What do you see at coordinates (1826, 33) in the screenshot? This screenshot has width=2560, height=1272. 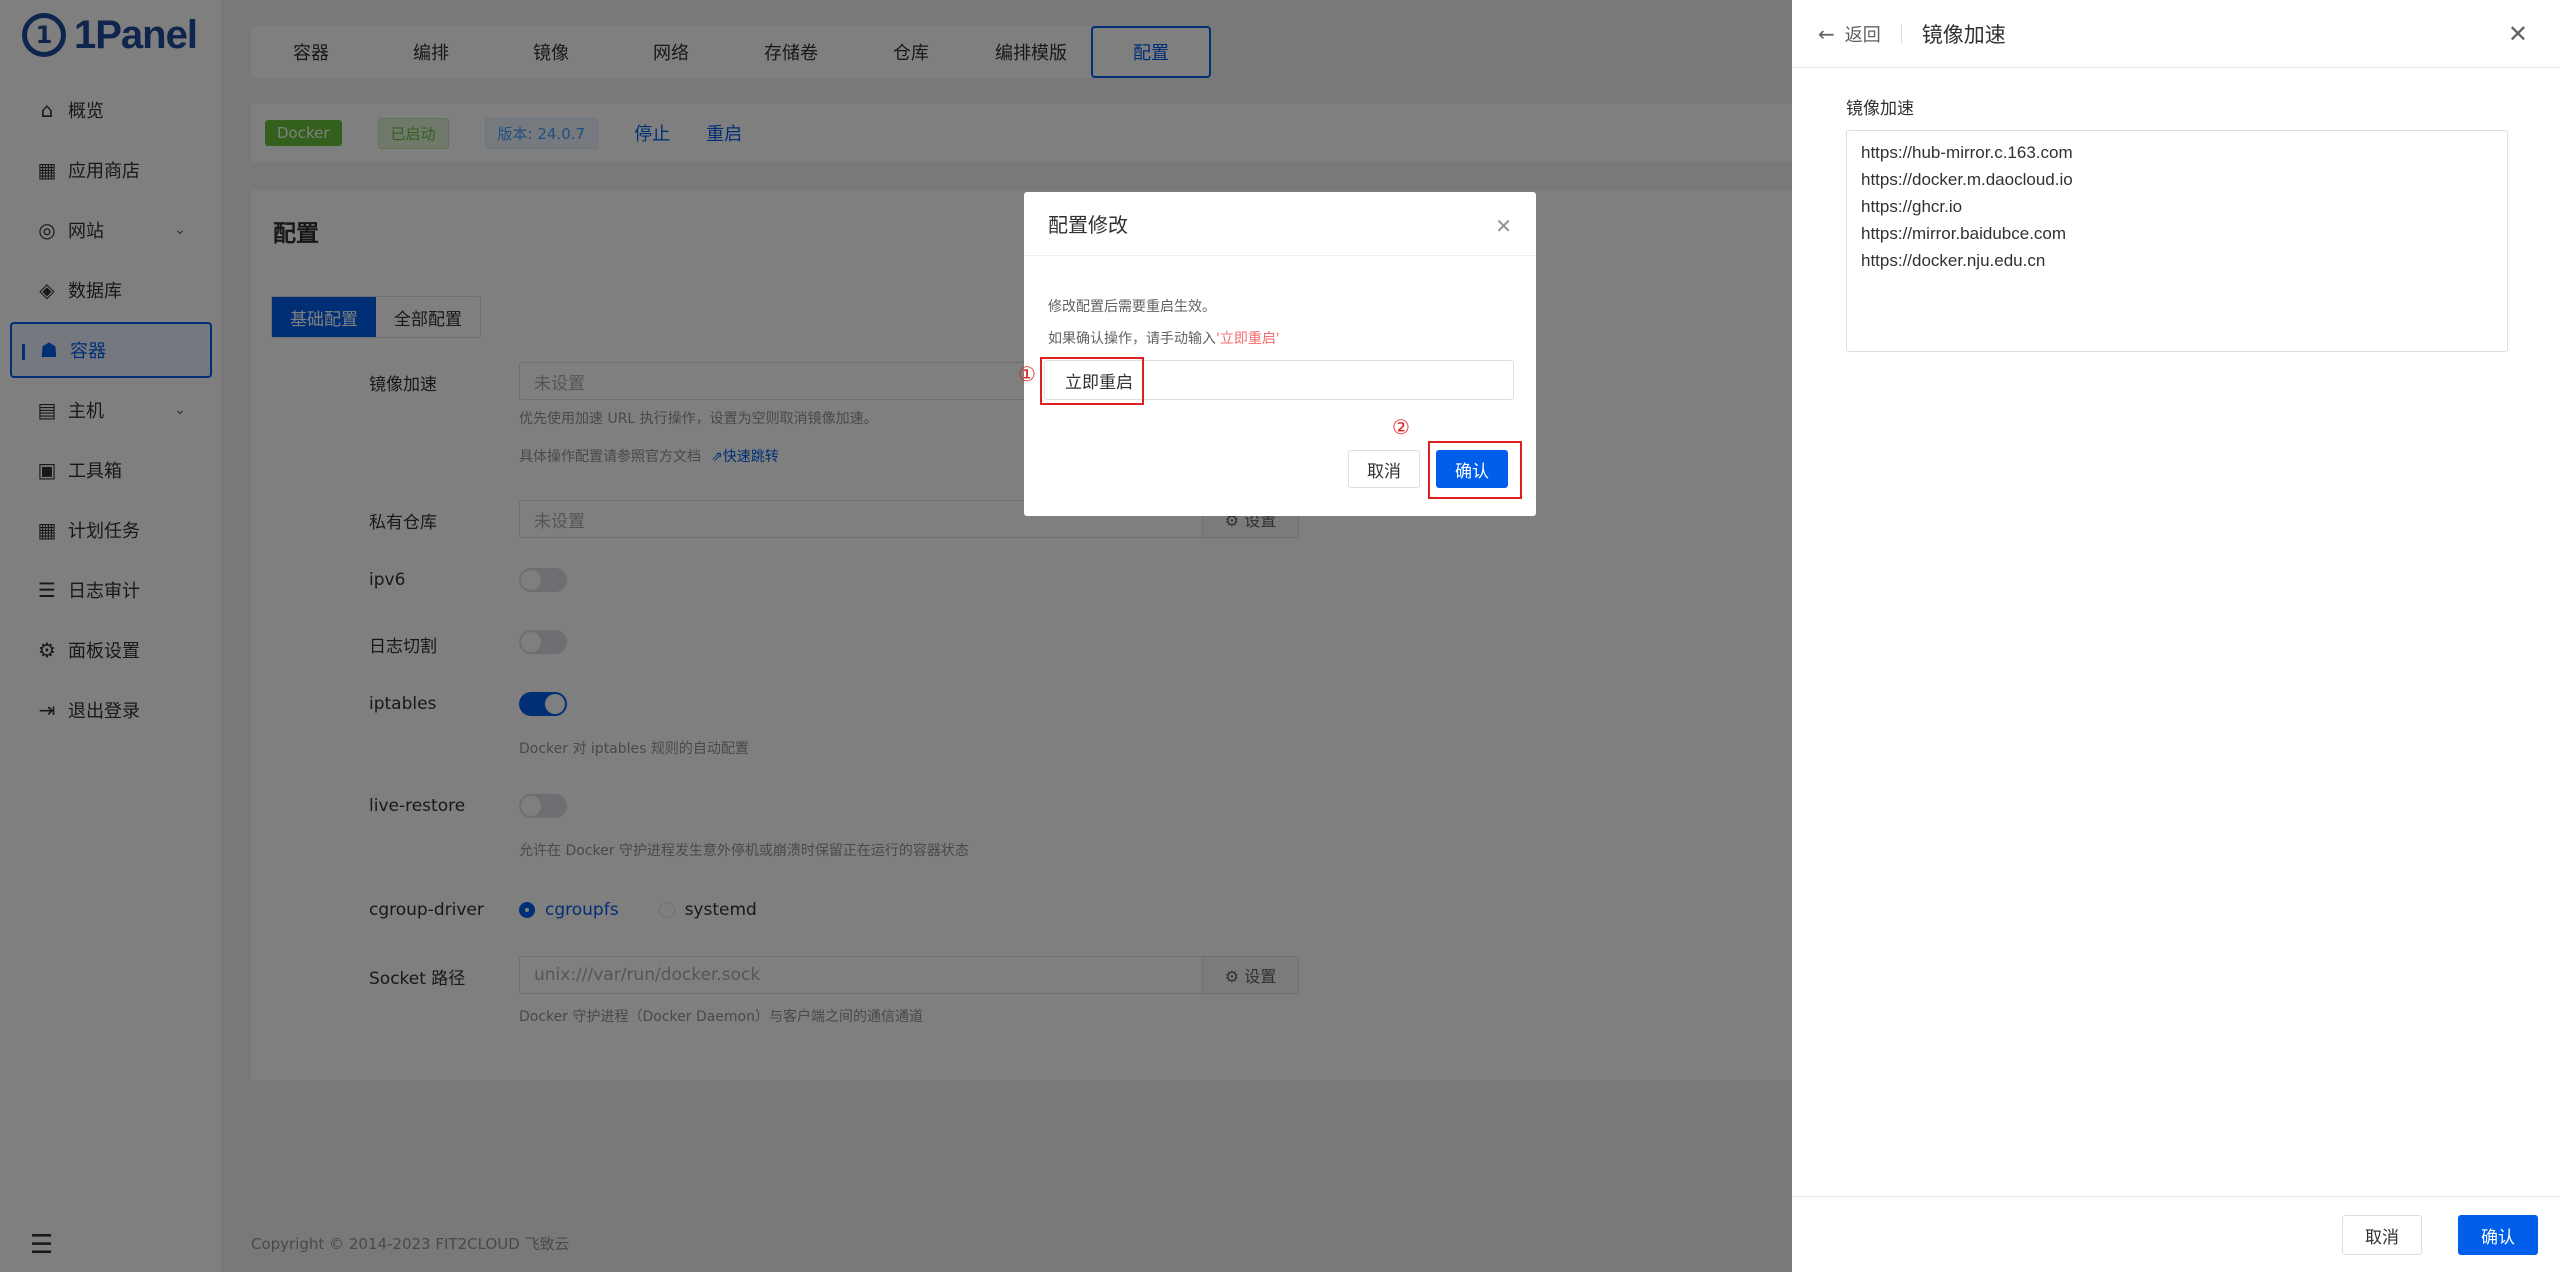 I see `arrow-left-icon: ←` at bounding box center [1826, 33].